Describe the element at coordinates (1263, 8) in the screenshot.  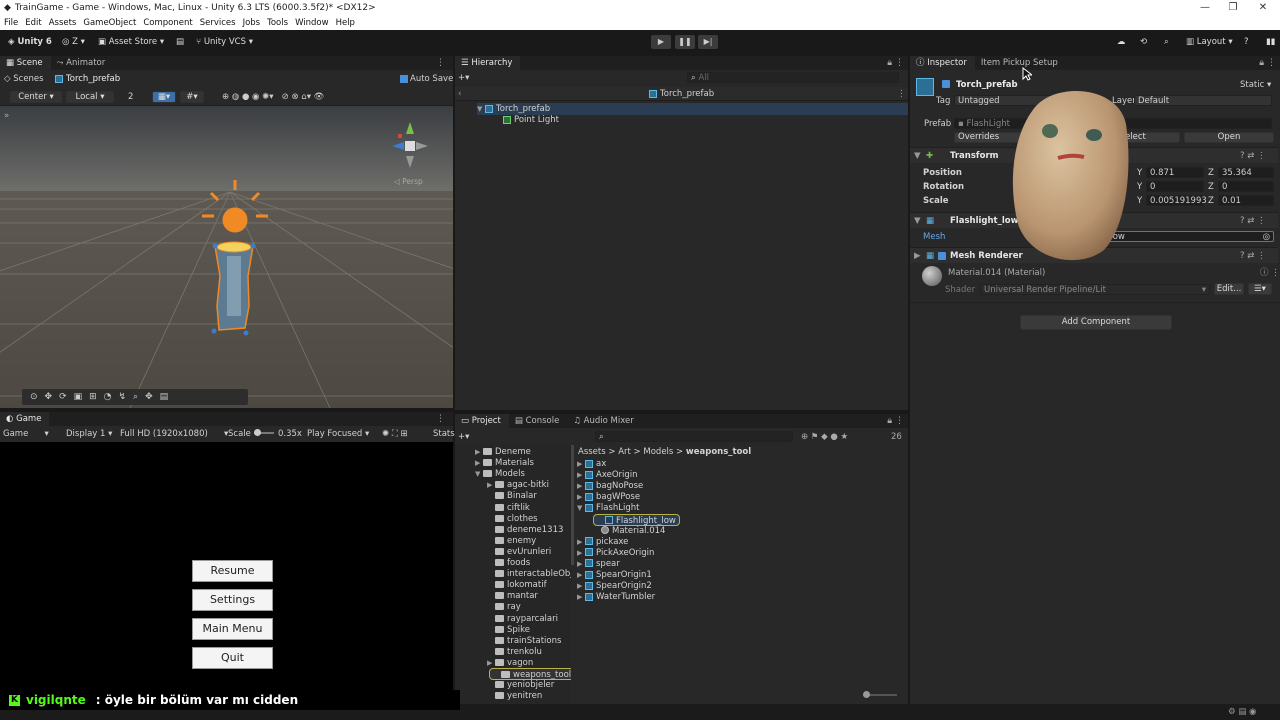
I see `close-button: ✕` at that location.